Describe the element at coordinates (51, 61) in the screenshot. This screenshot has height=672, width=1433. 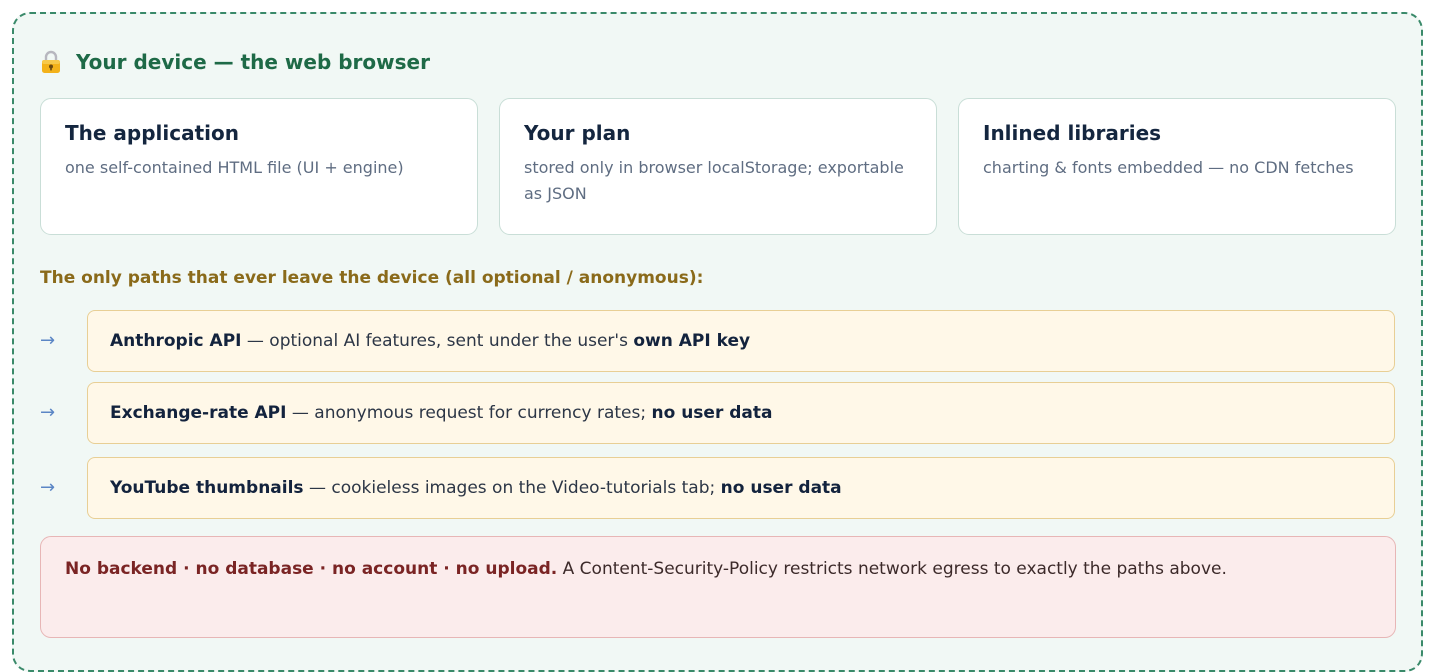
I see `lock-icon` at that location.